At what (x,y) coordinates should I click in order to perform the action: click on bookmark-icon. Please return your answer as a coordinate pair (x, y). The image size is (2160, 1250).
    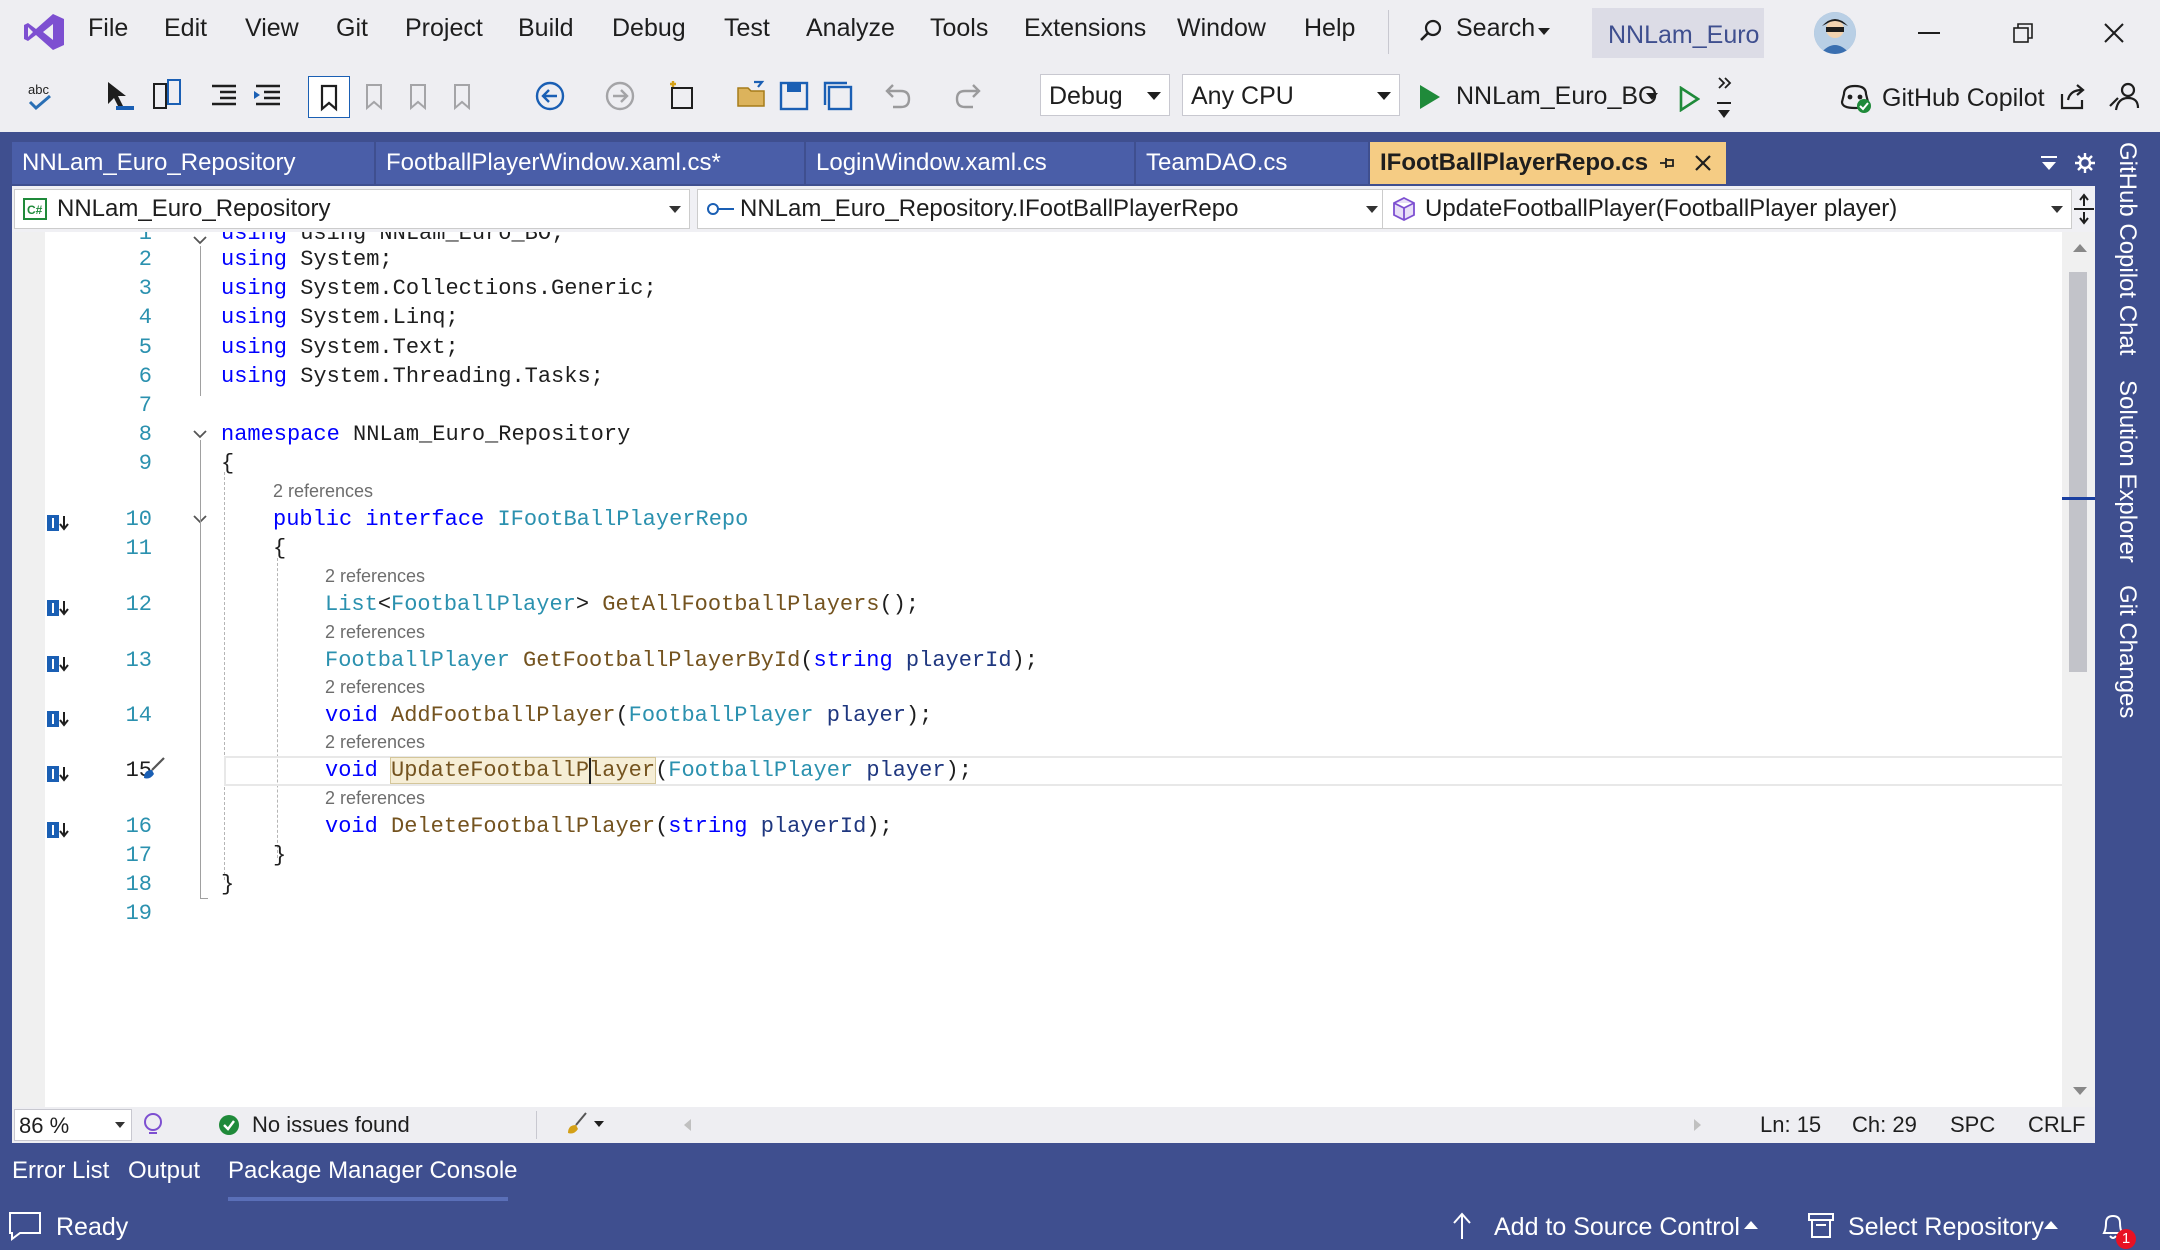
    Looking at the image, I should click on (329, 97).